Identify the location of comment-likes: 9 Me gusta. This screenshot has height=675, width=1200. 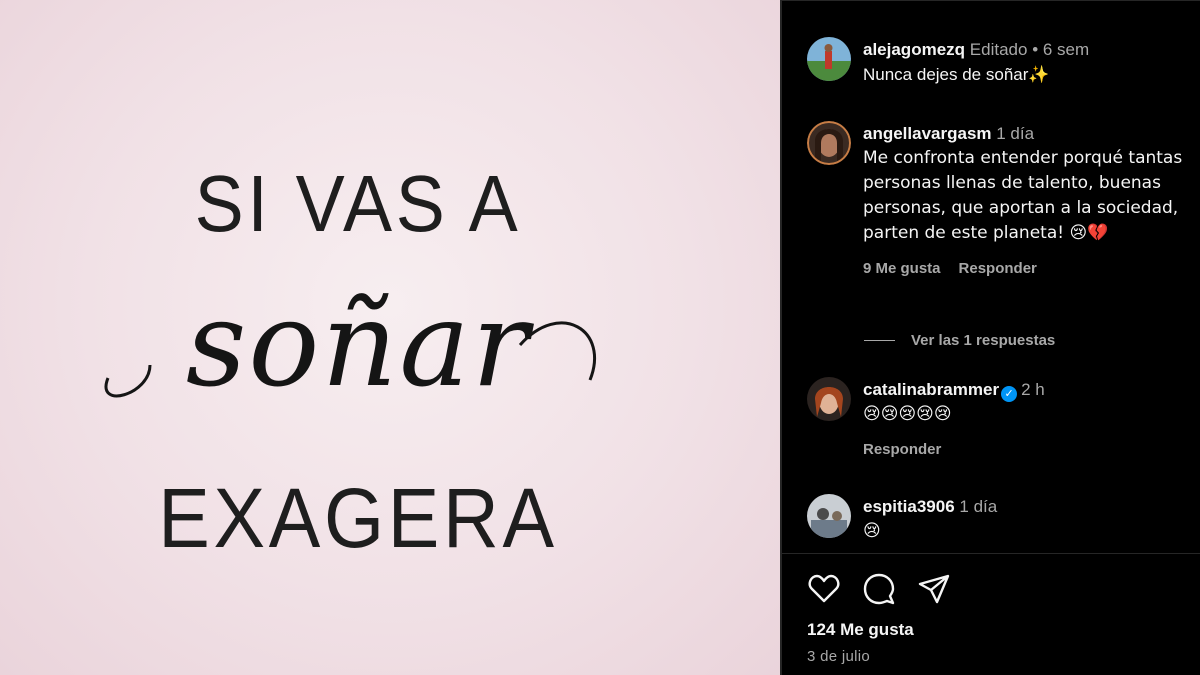
(902, 268).